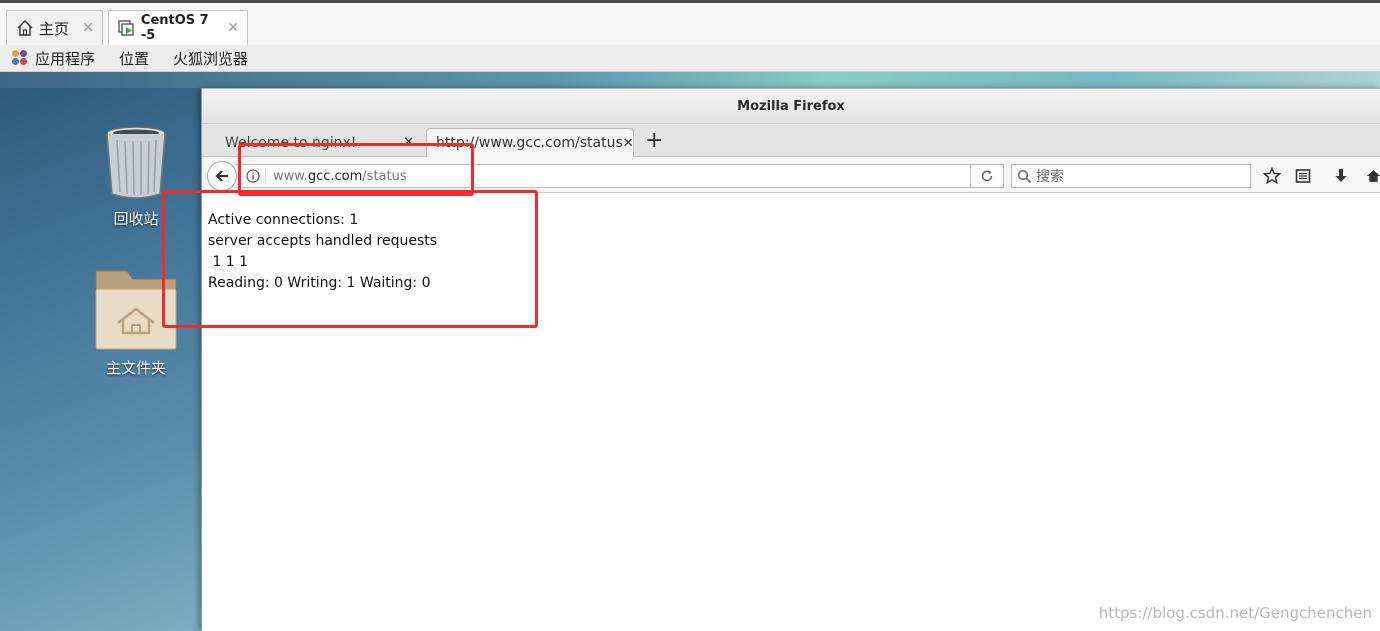 This screenshot has height=631, width=1380. I want to click on back-button, so click(222, 176).